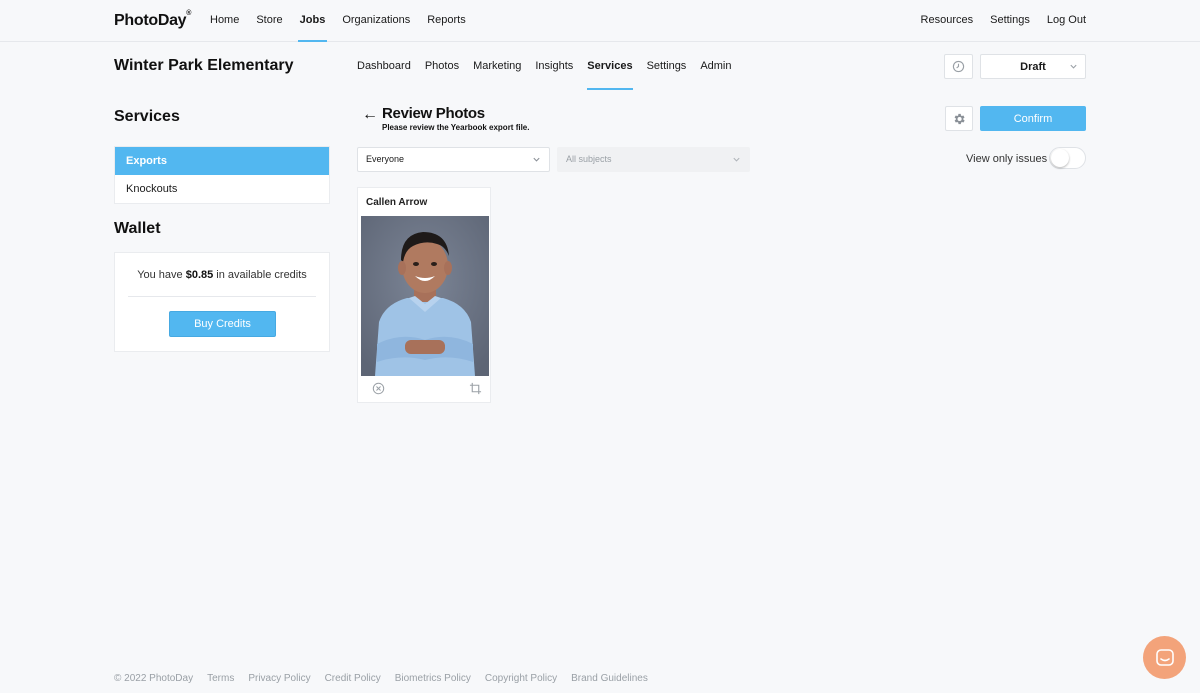  Describe the element at coordinates (312, 21) in the screenshot. I see `nav-jobs: Jobs` at that location.